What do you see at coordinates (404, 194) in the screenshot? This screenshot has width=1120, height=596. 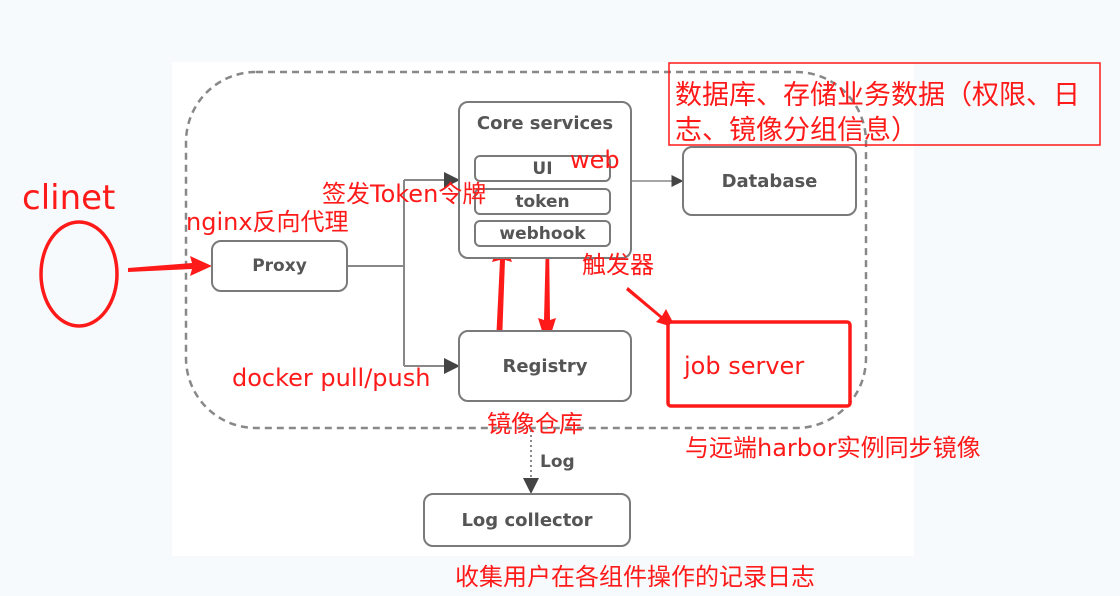 I see `token-issue-annotation: 签发Token令牌` at bounding box center [404, 194].